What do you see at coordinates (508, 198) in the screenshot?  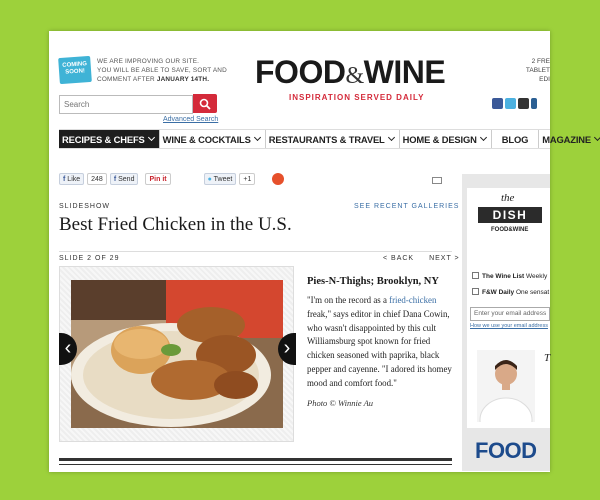 I see `dish-the-label: the` at bounding box center [508, 198].